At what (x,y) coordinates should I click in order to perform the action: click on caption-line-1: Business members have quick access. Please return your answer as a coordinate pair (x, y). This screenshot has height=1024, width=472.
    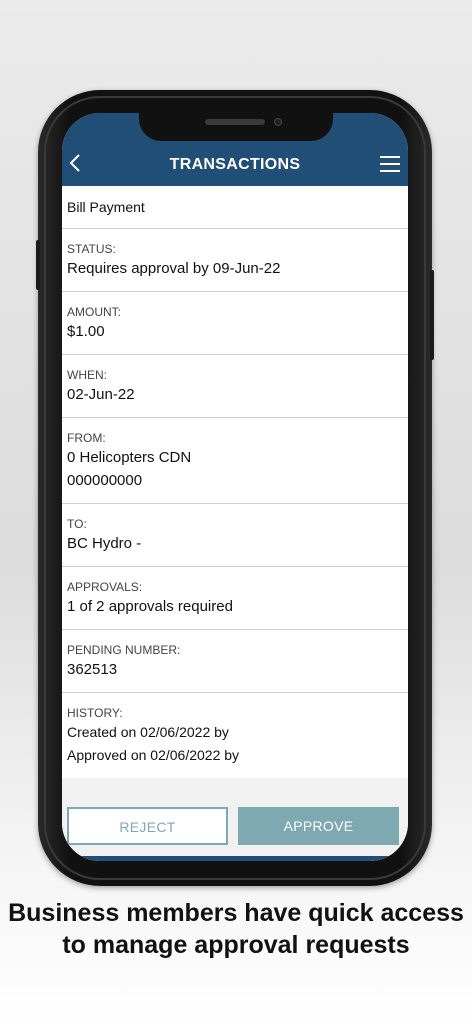
    Looking at the image, I should click on (236, 913).